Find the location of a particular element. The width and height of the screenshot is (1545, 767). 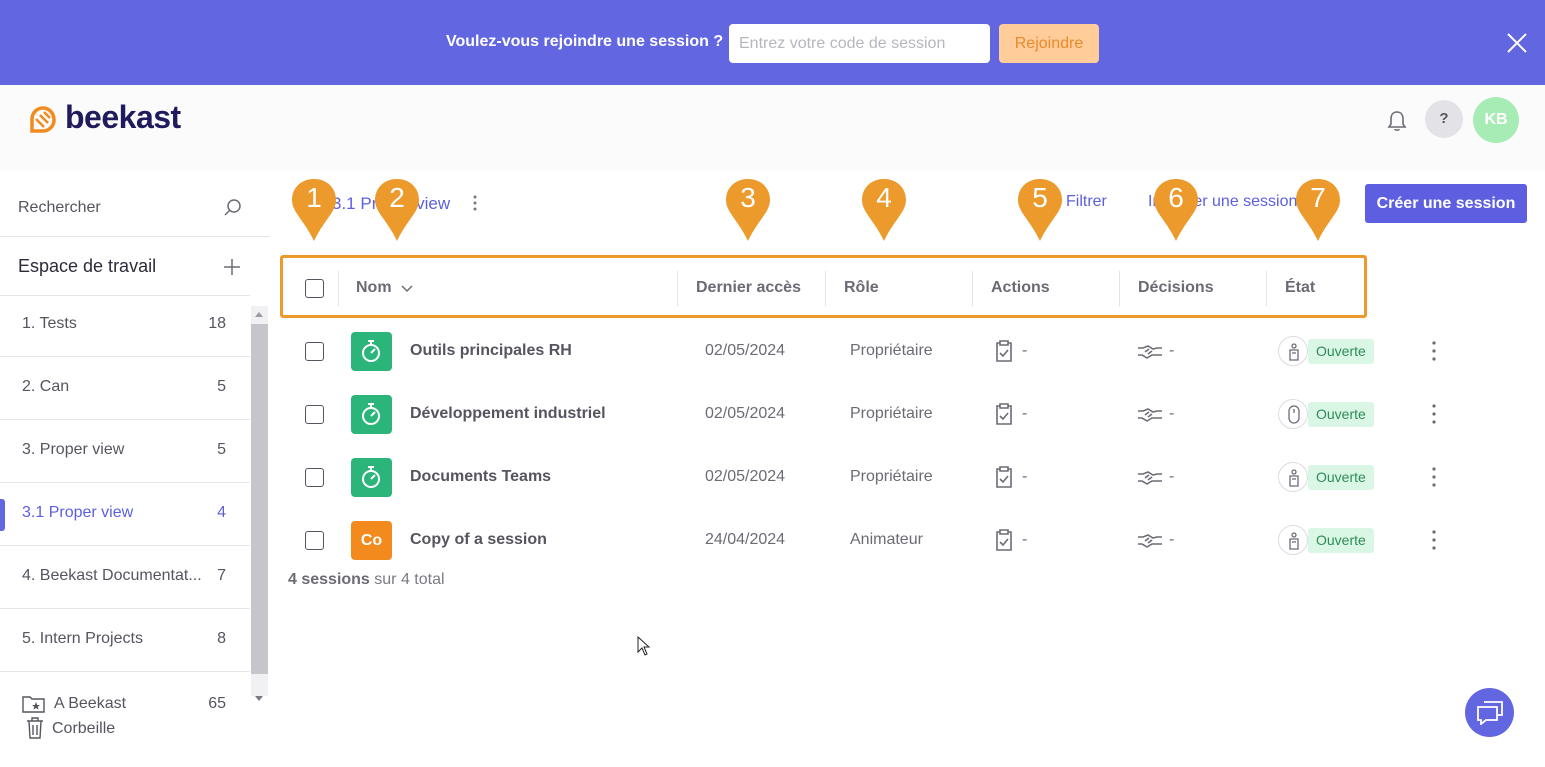

sidebar-item-label: 1. Tests is located at coordinates (49, 323).